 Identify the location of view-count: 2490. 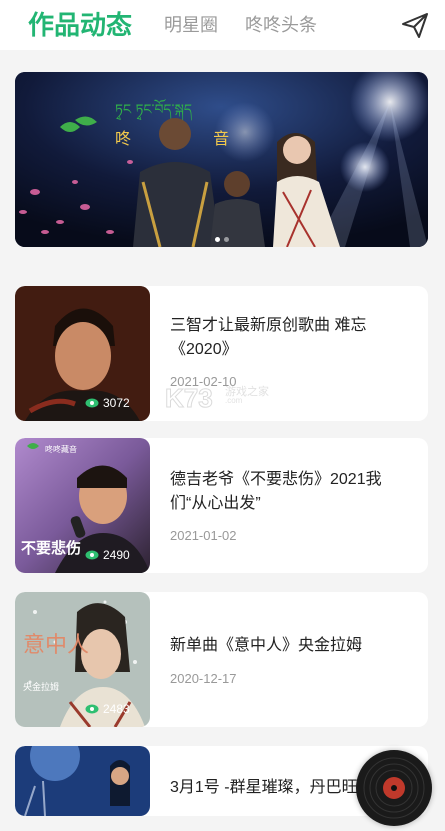
(107, 555).